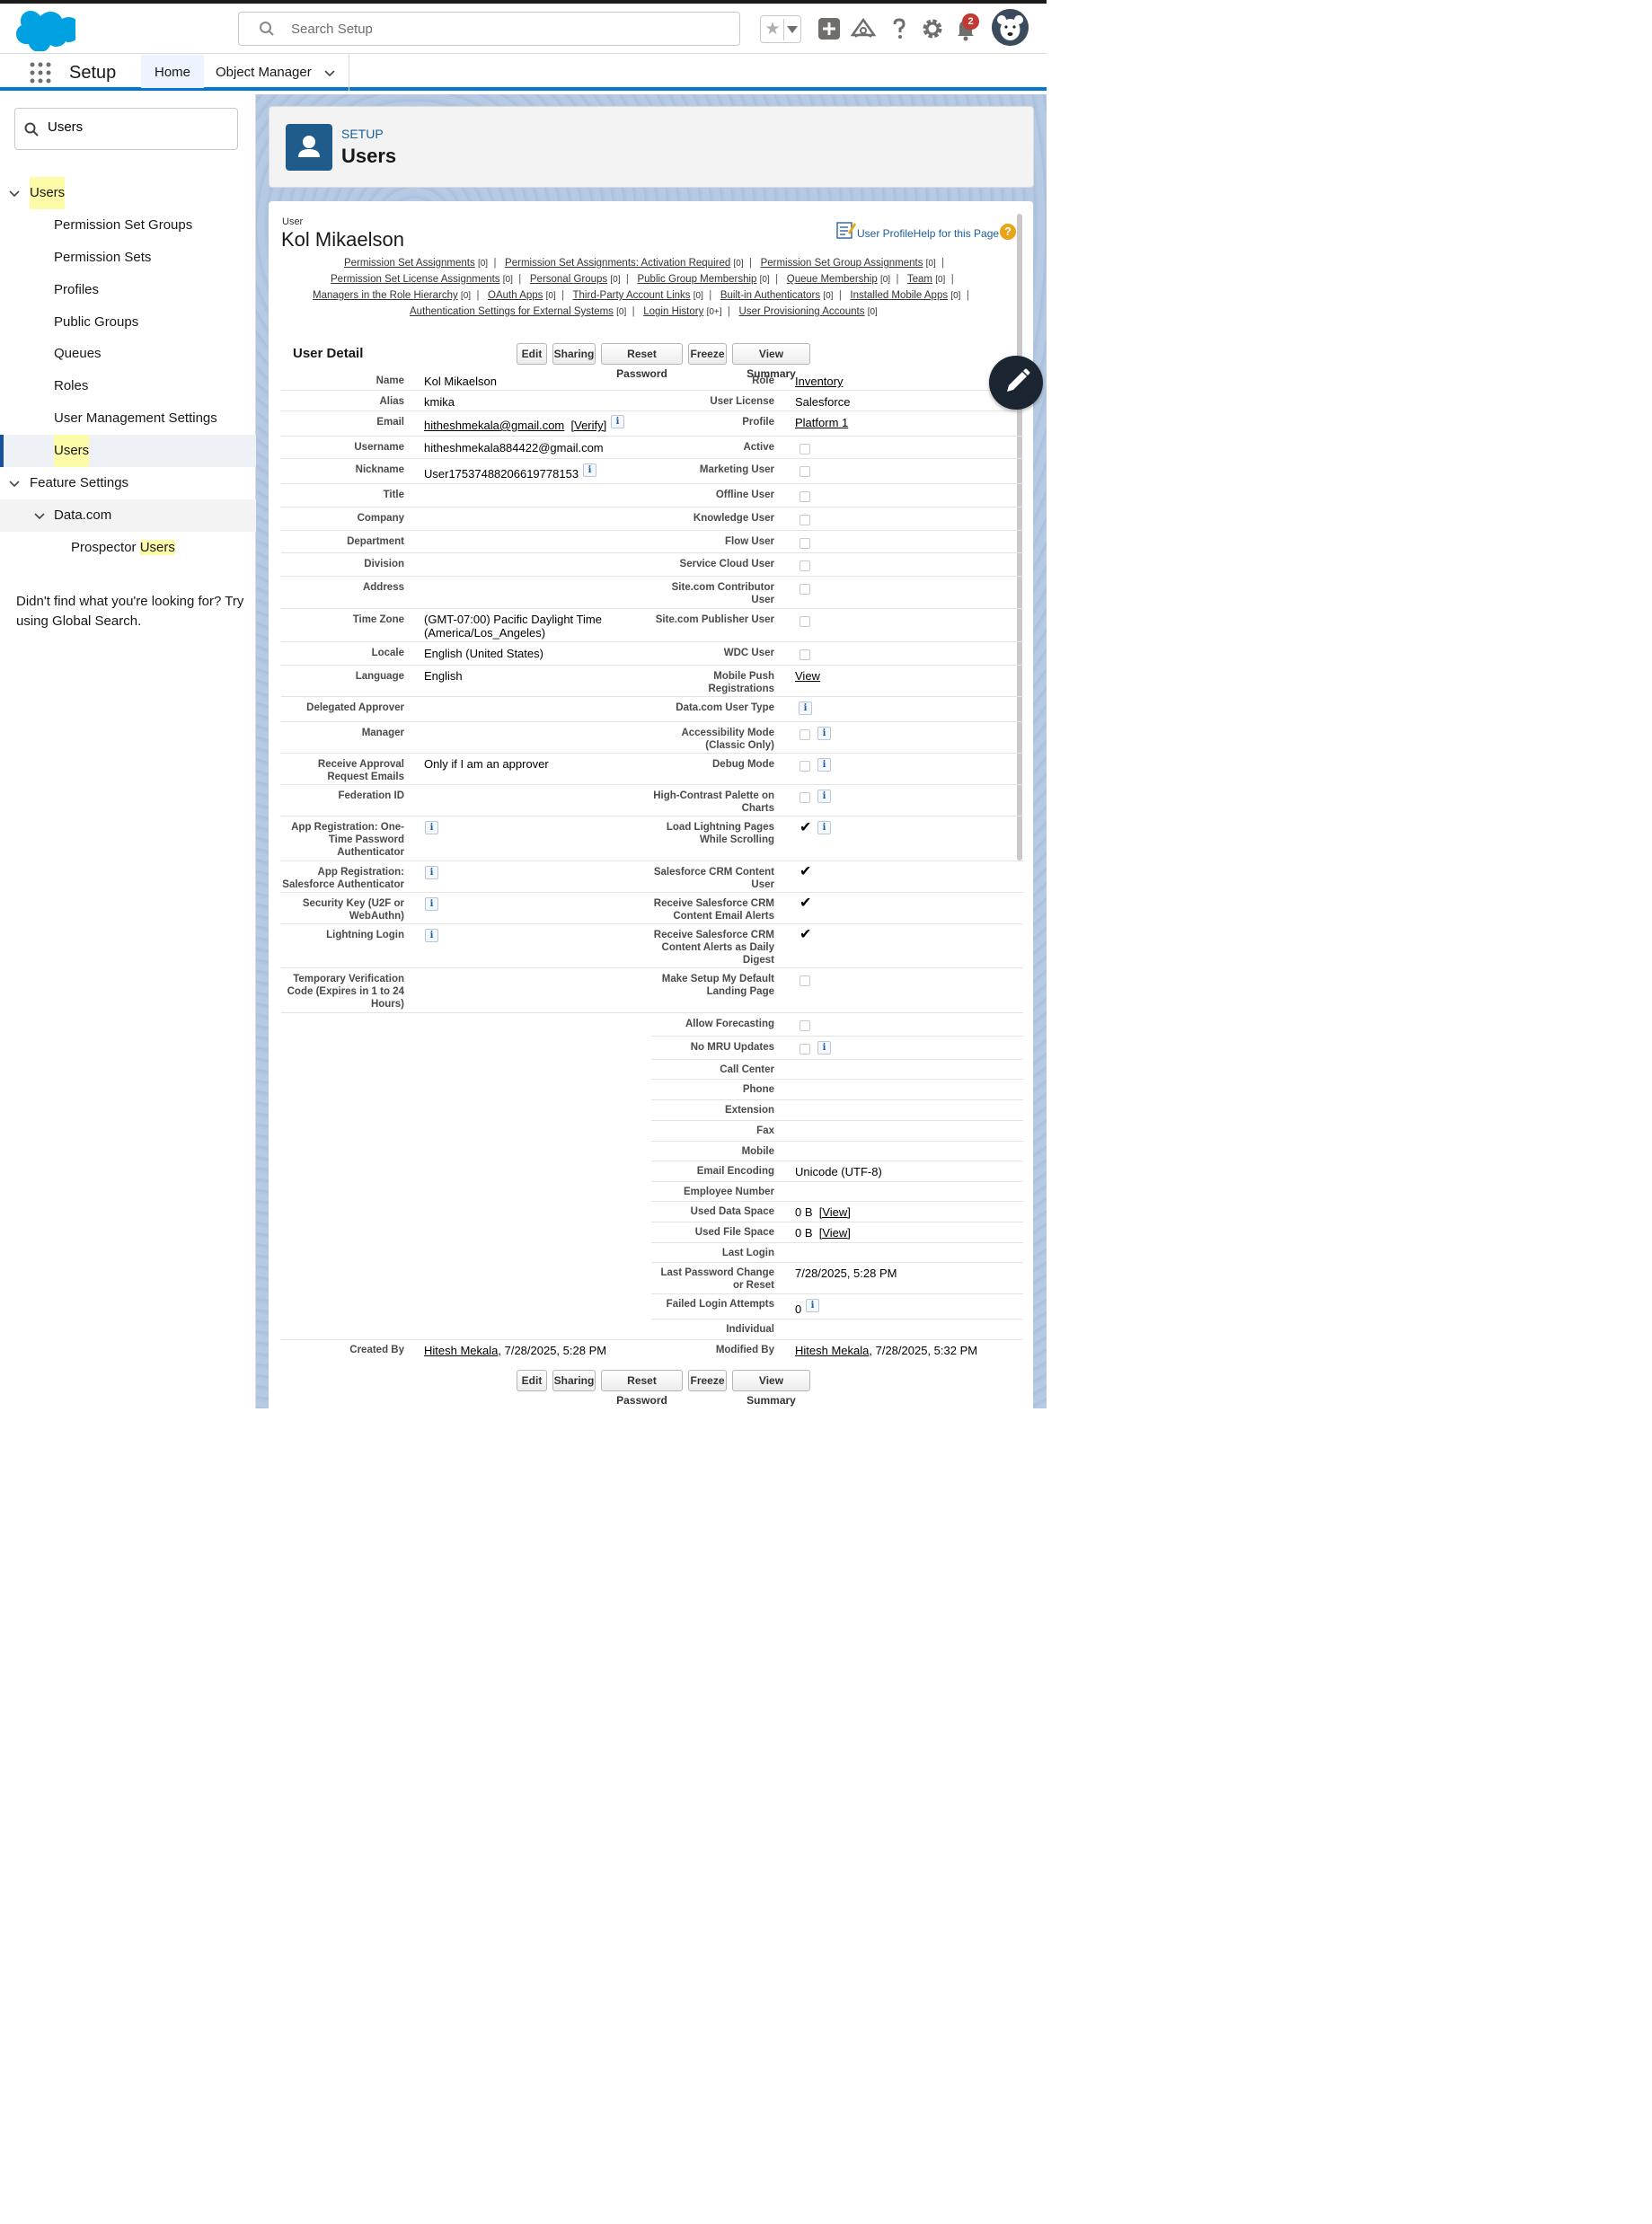  Describe the element at coordinates (770, 295) in the screenshot. I see `link-built-in-authenticators: Built-in Authenticators` at that location.